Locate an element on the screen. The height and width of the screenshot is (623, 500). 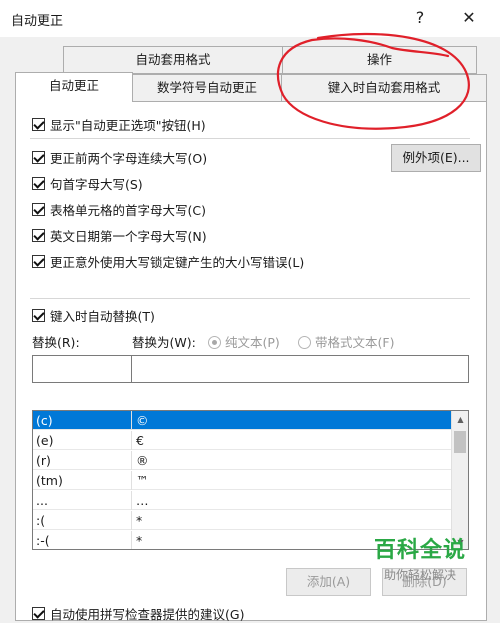
entry-to: ™ is located at coordinates (142, 480).